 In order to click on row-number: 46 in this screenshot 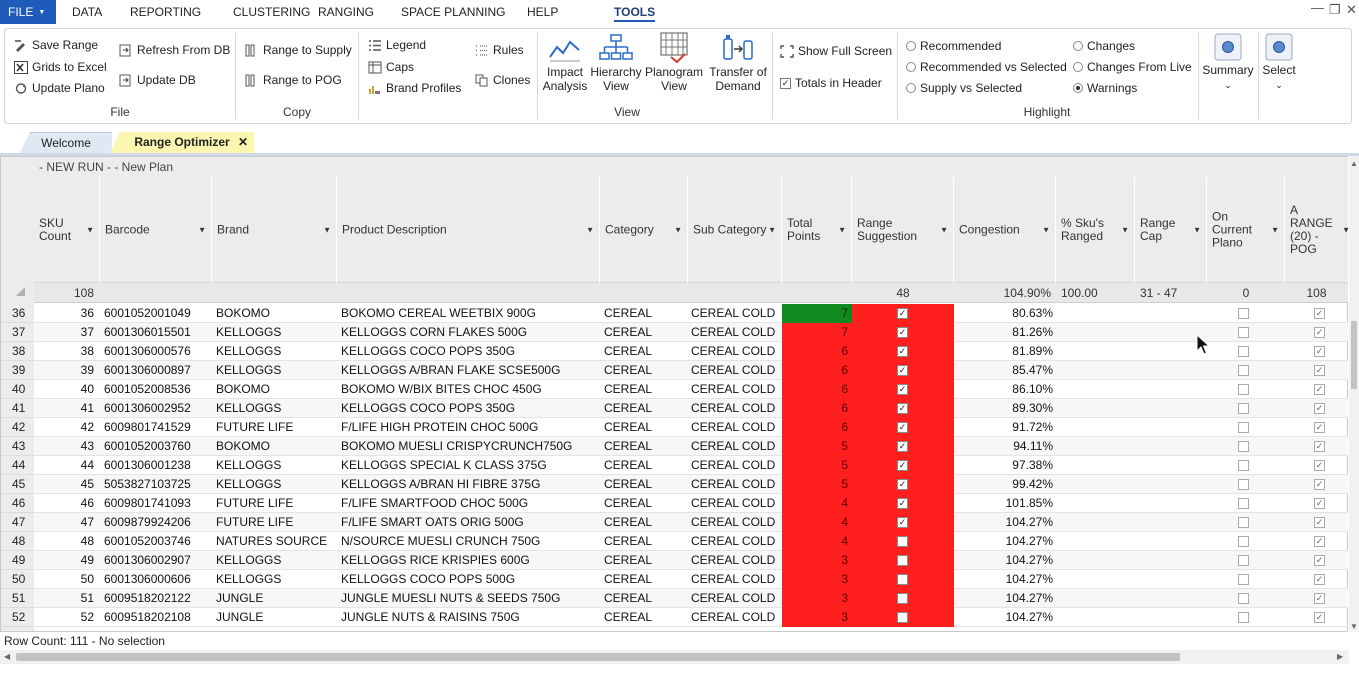, I will do `click(17, 503)`.